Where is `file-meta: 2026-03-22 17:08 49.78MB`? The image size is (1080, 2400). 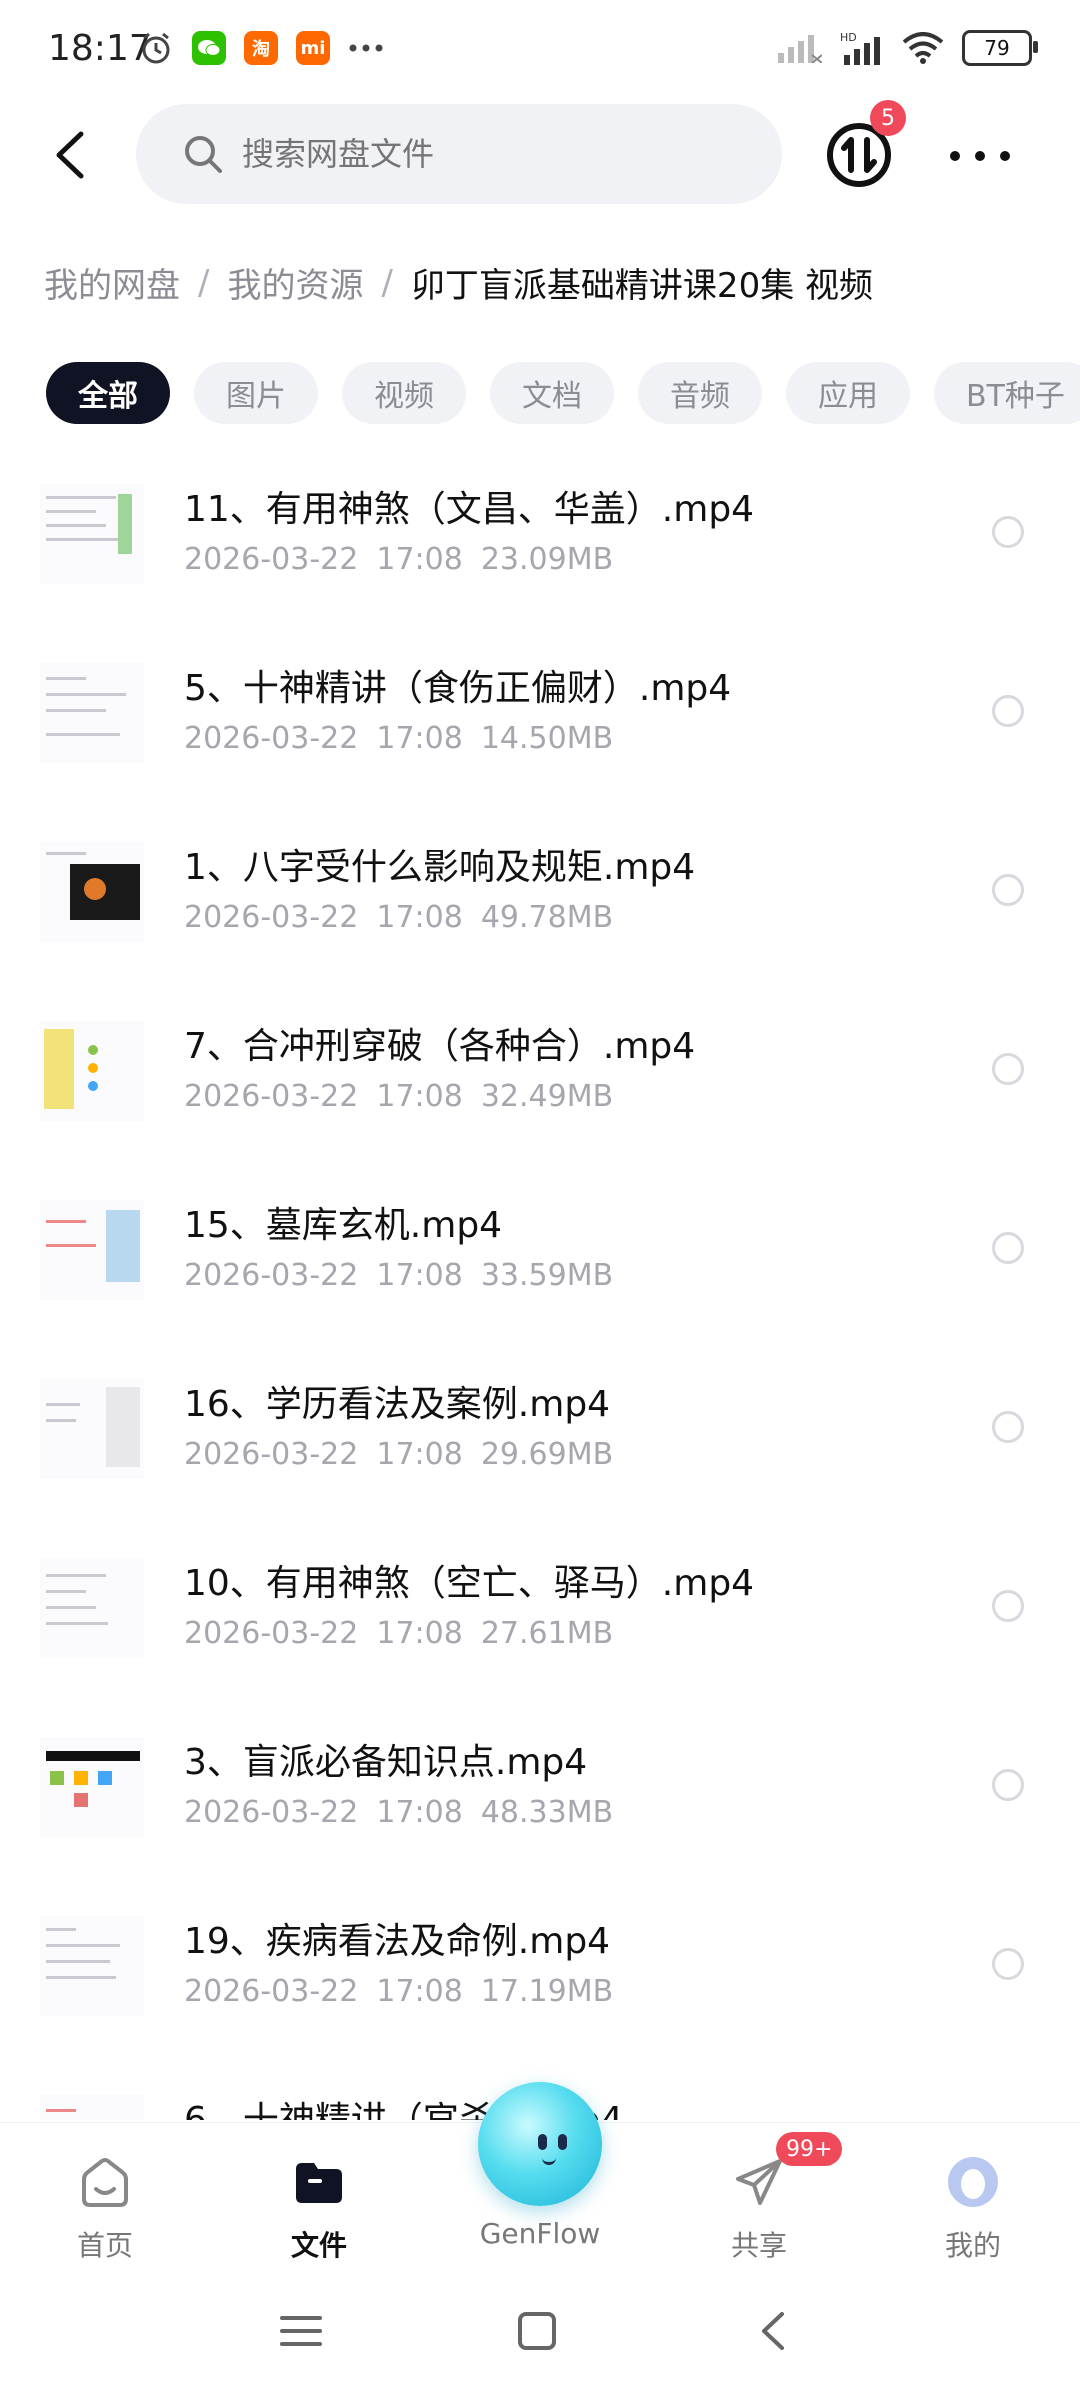
file-meta: 2026-03-22 17:08 49.78MB is located at coordinates (407, 917).